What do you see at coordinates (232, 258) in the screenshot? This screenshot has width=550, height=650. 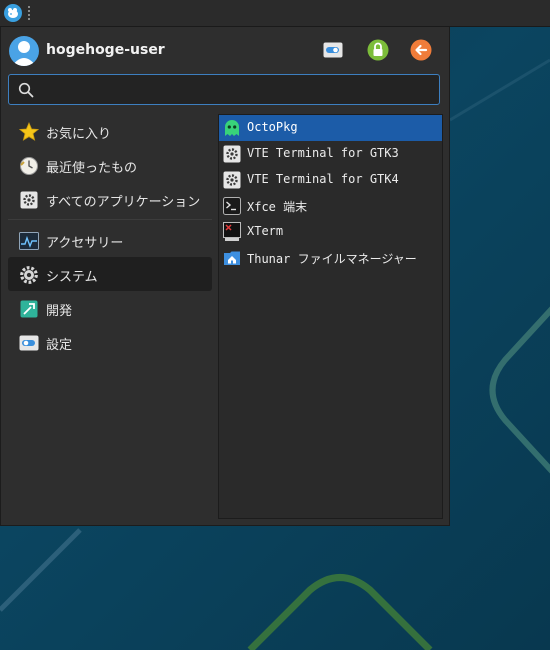 I see `folder-home-icon` at bounding box center [232, 258].